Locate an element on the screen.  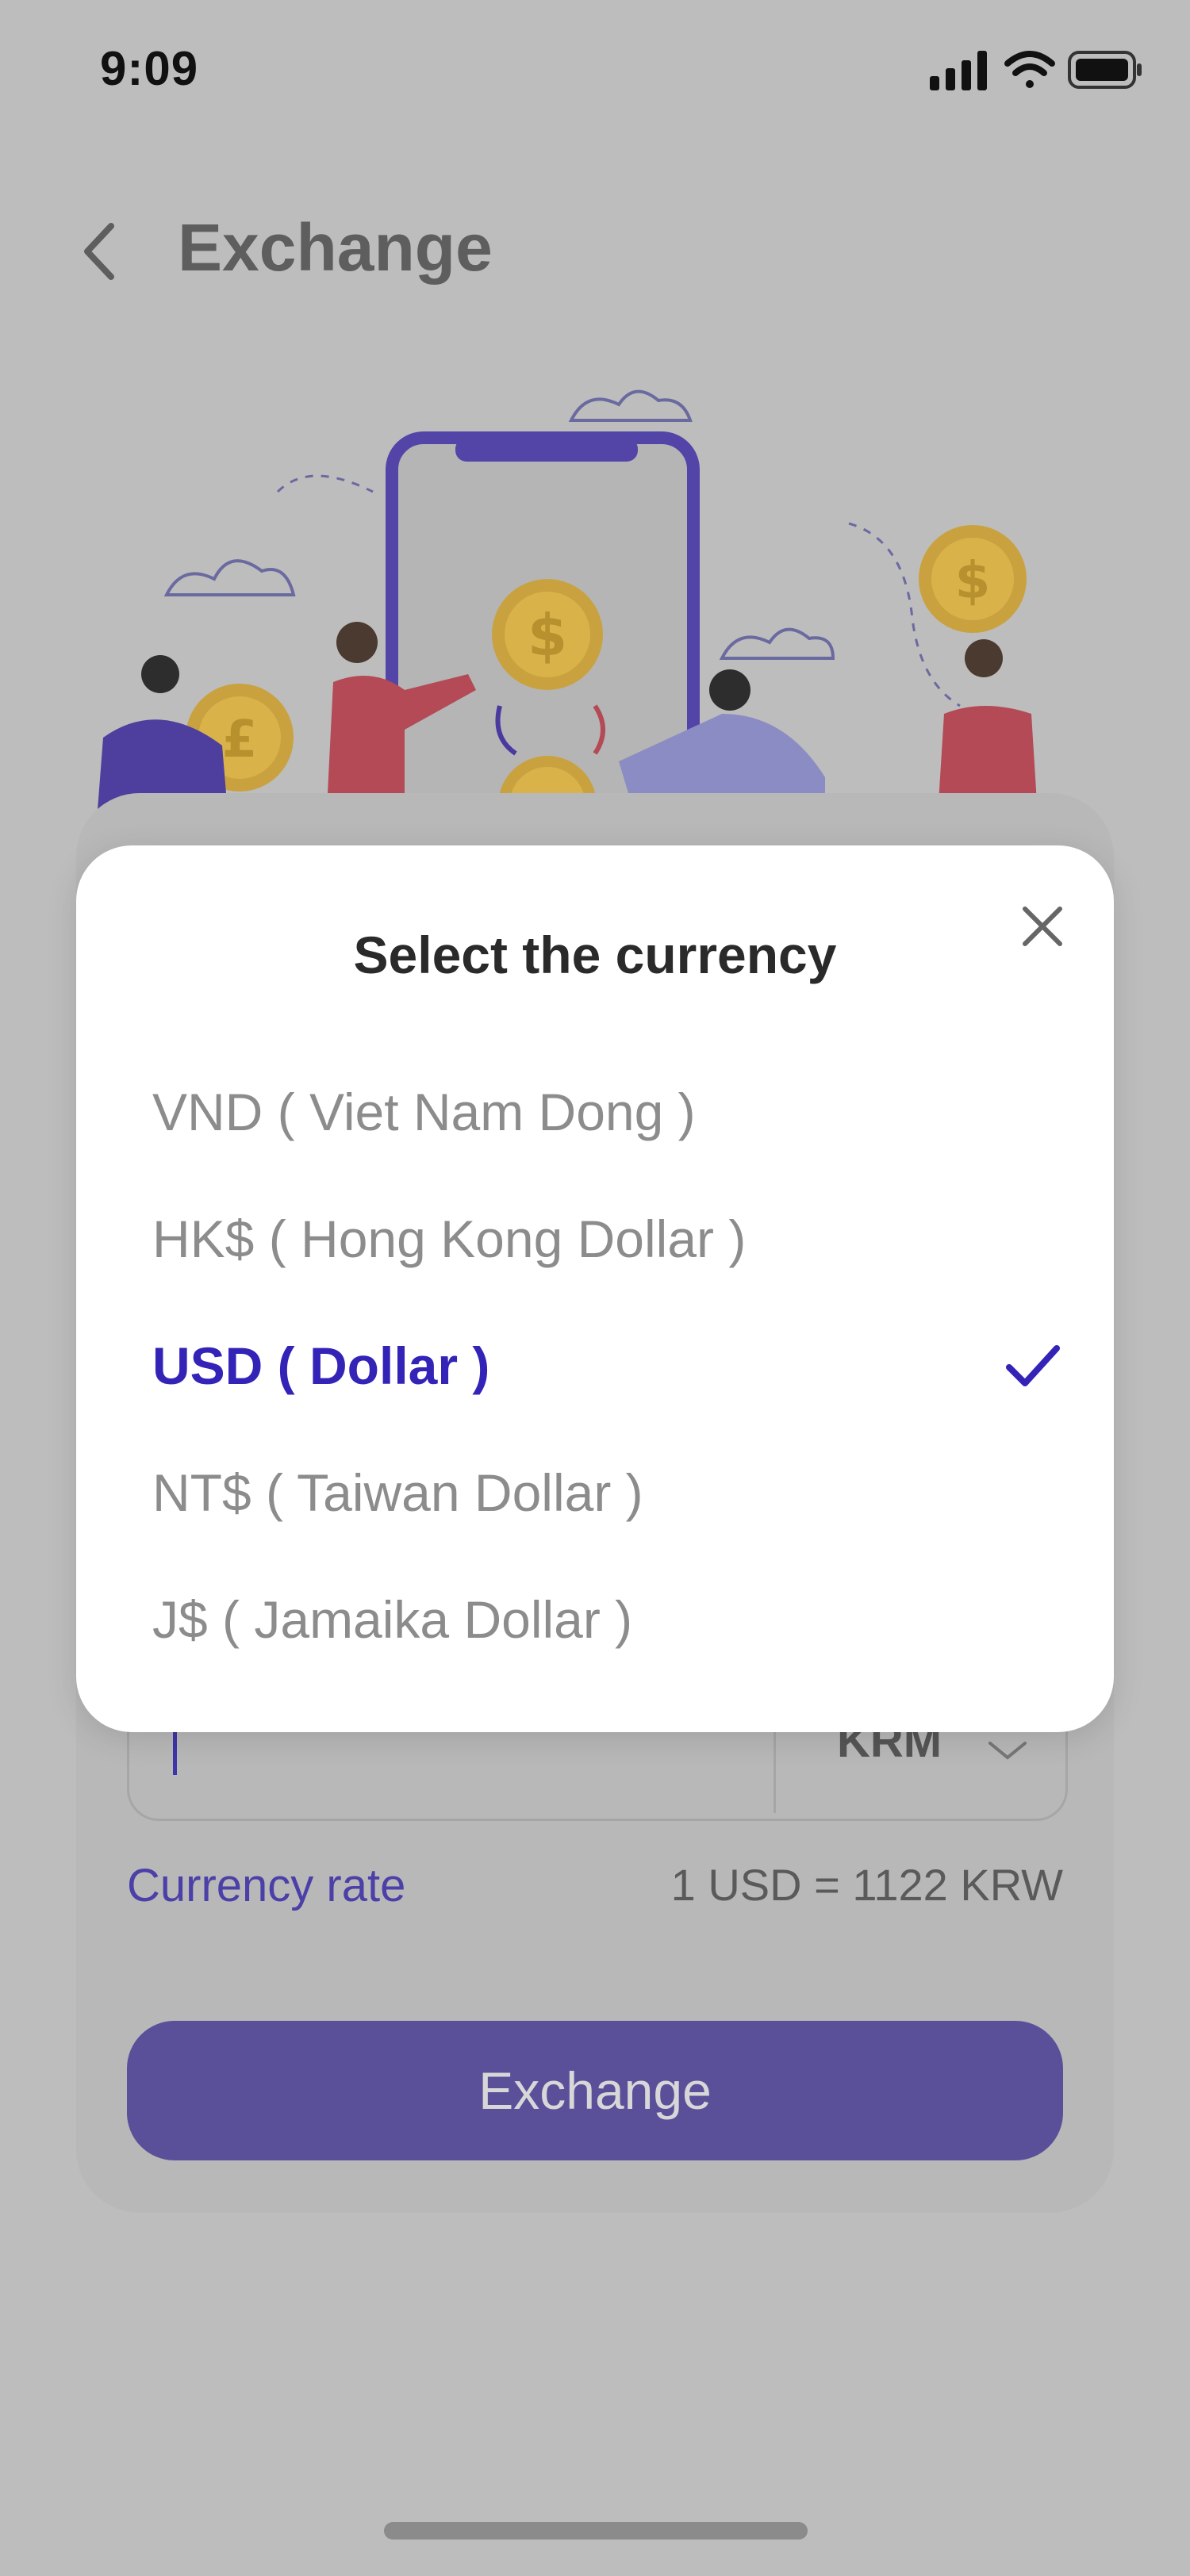
back-button is located at coordinates (99, 252).